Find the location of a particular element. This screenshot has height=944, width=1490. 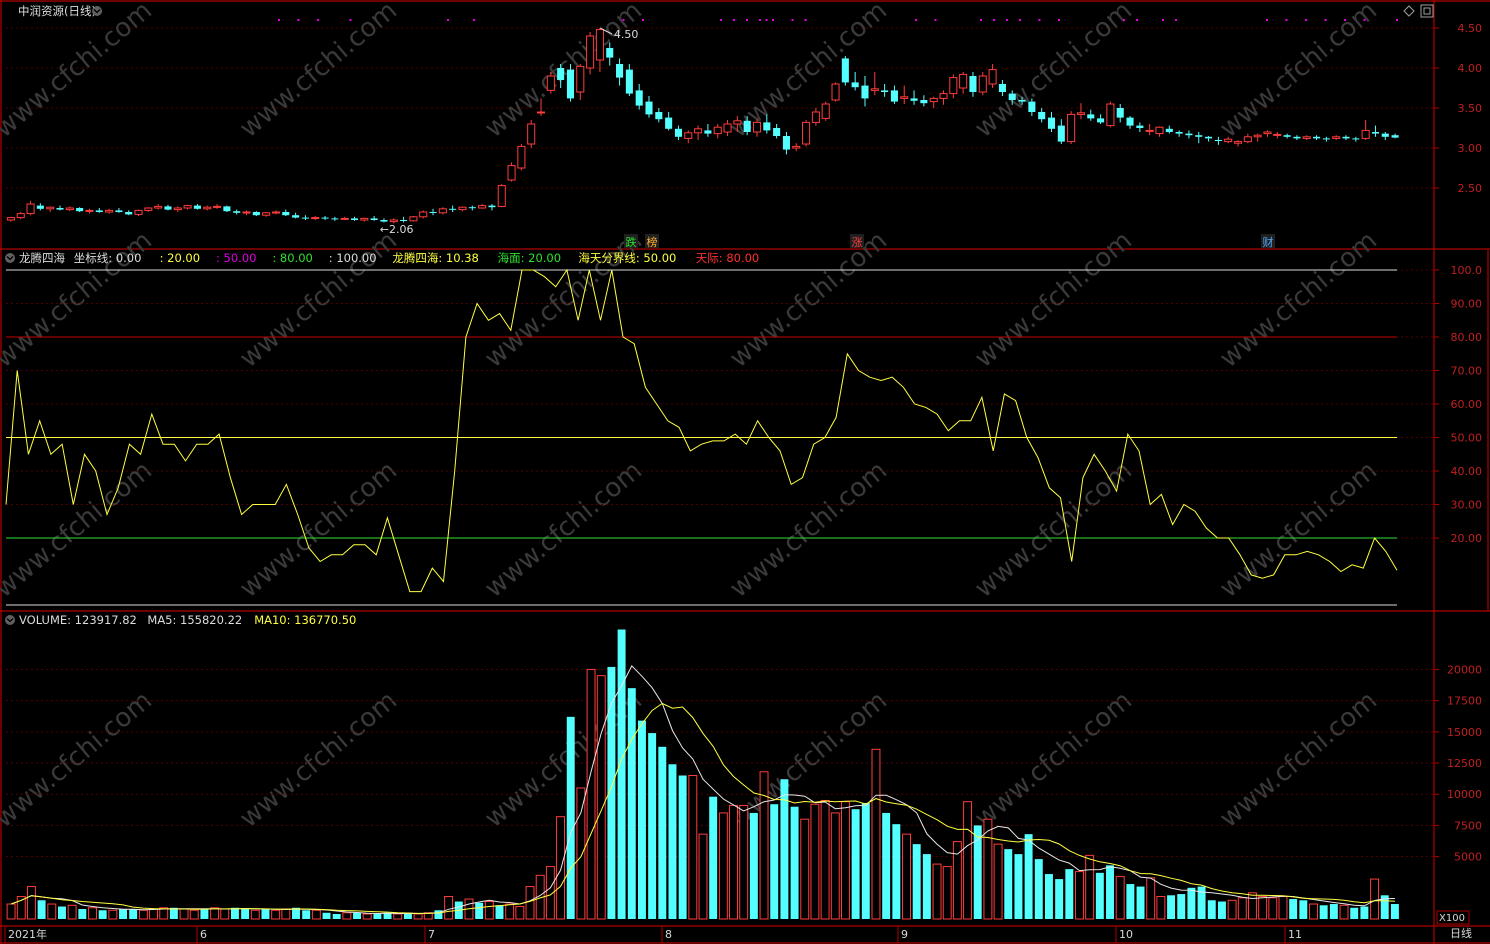

title-dropdown-icon is located at coordinates (97, 11).